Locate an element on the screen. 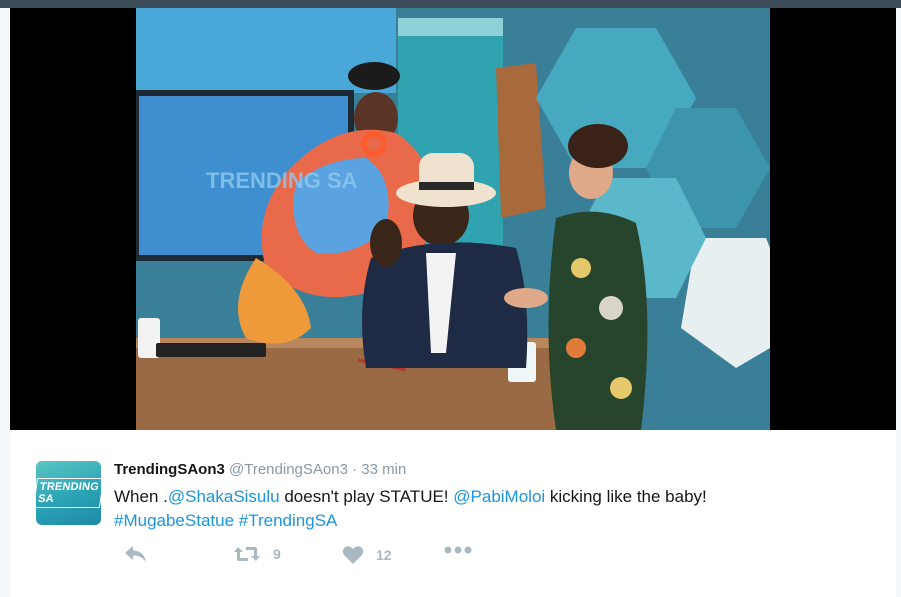  avatar-logo-text: TRENDING SA is located at coordinates (68, 493).